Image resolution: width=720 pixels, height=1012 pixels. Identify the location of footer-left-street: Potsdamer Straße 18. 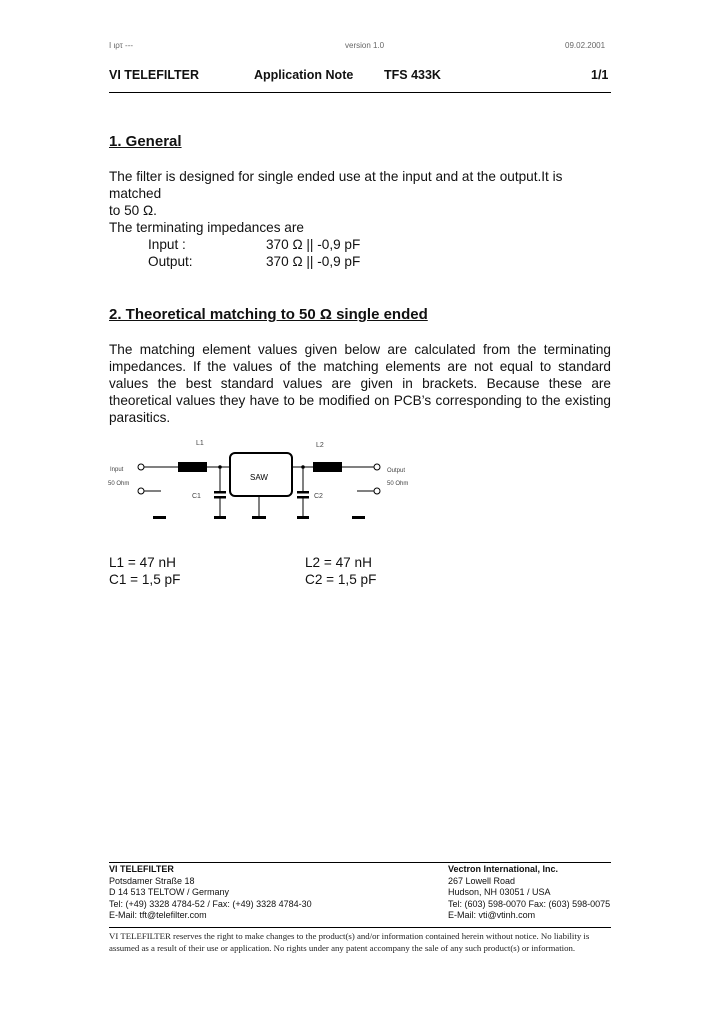
(152, 880).